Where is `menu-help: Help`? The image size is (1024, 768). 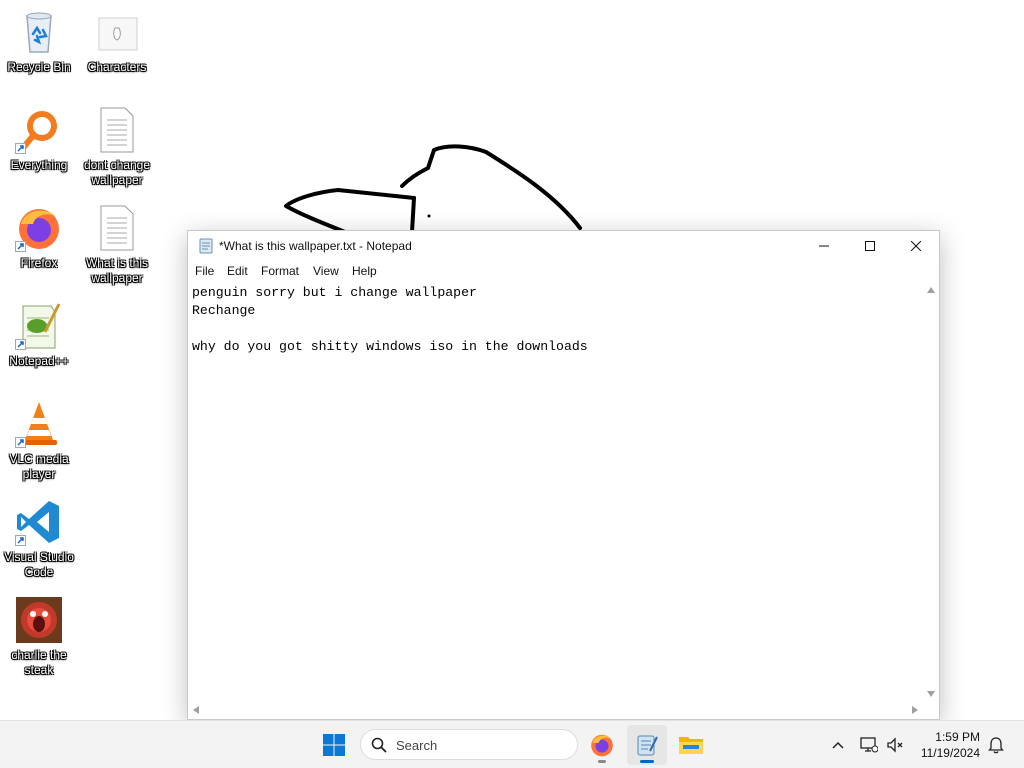
menu-help: Help is located at coordinates (364, 271).